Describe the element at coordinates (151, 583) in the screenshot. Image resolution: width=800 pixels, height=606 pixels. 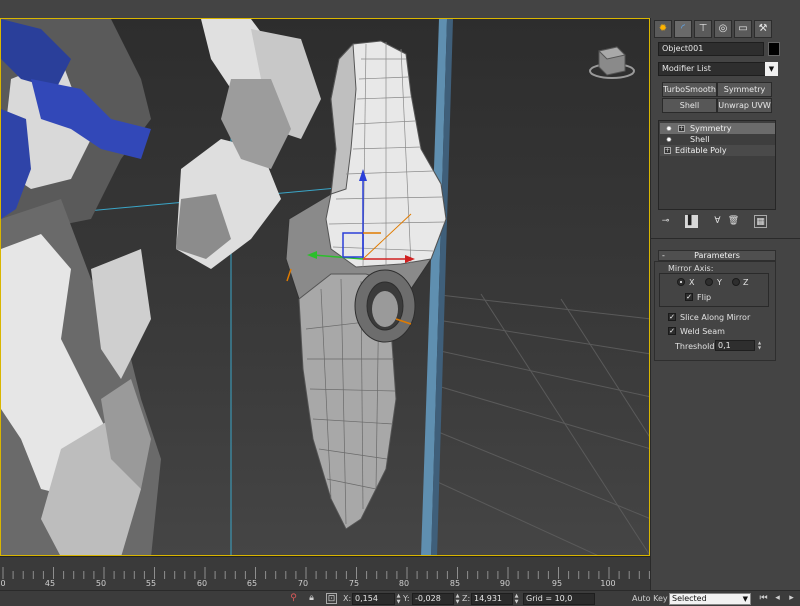
I see `tick-label-55: 55` at that location.